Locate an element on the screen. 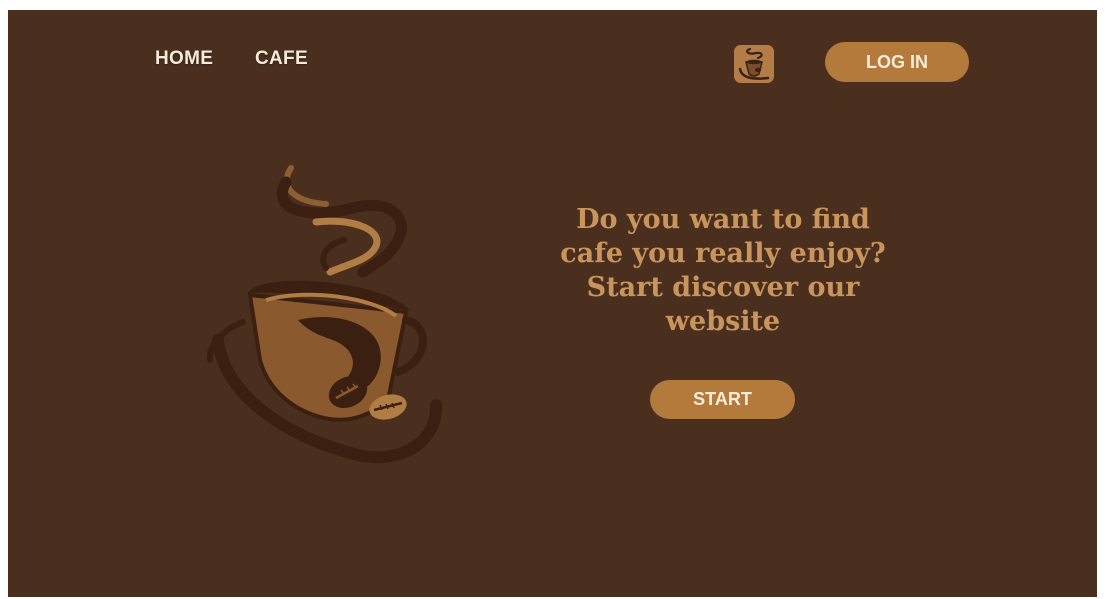  coffee-cup-illustration is located at coordinates (323, 312).